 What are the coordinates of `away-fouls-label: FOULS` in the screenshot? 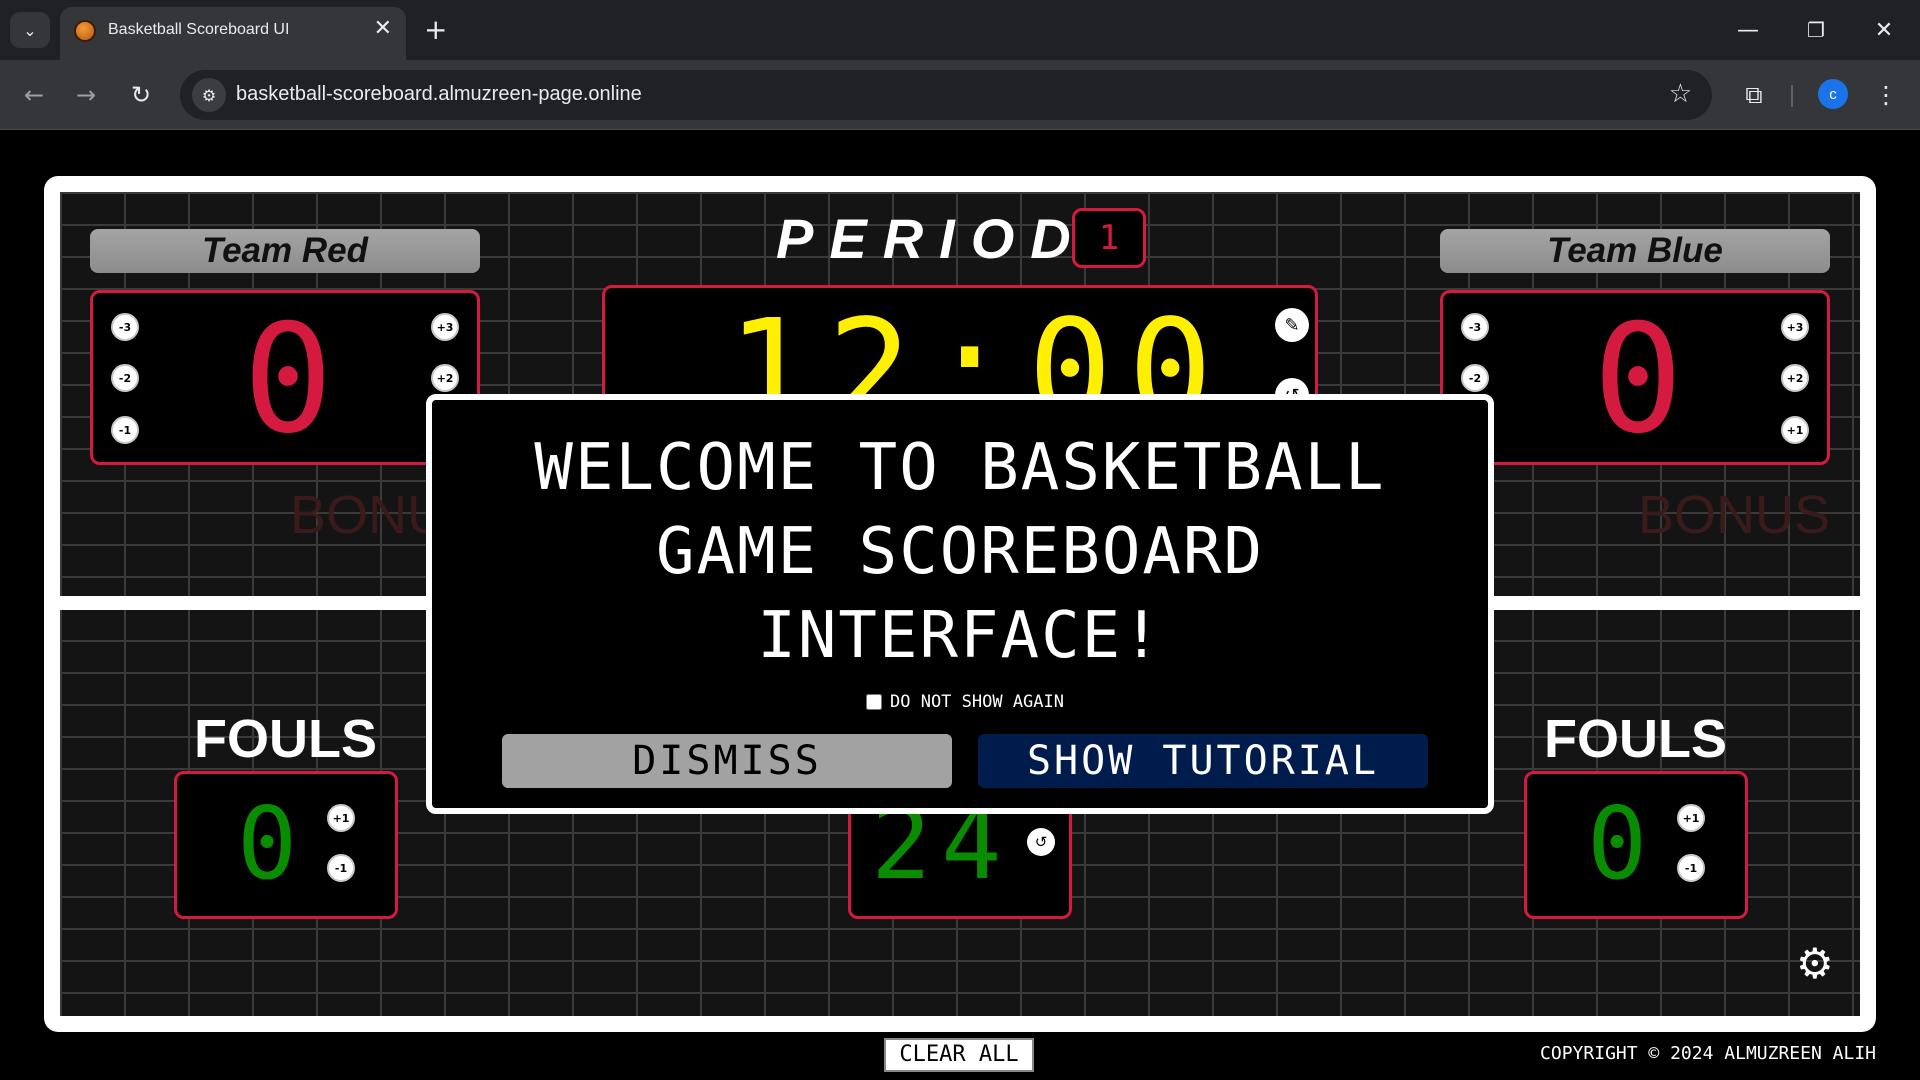 It's located at (1635, 739).